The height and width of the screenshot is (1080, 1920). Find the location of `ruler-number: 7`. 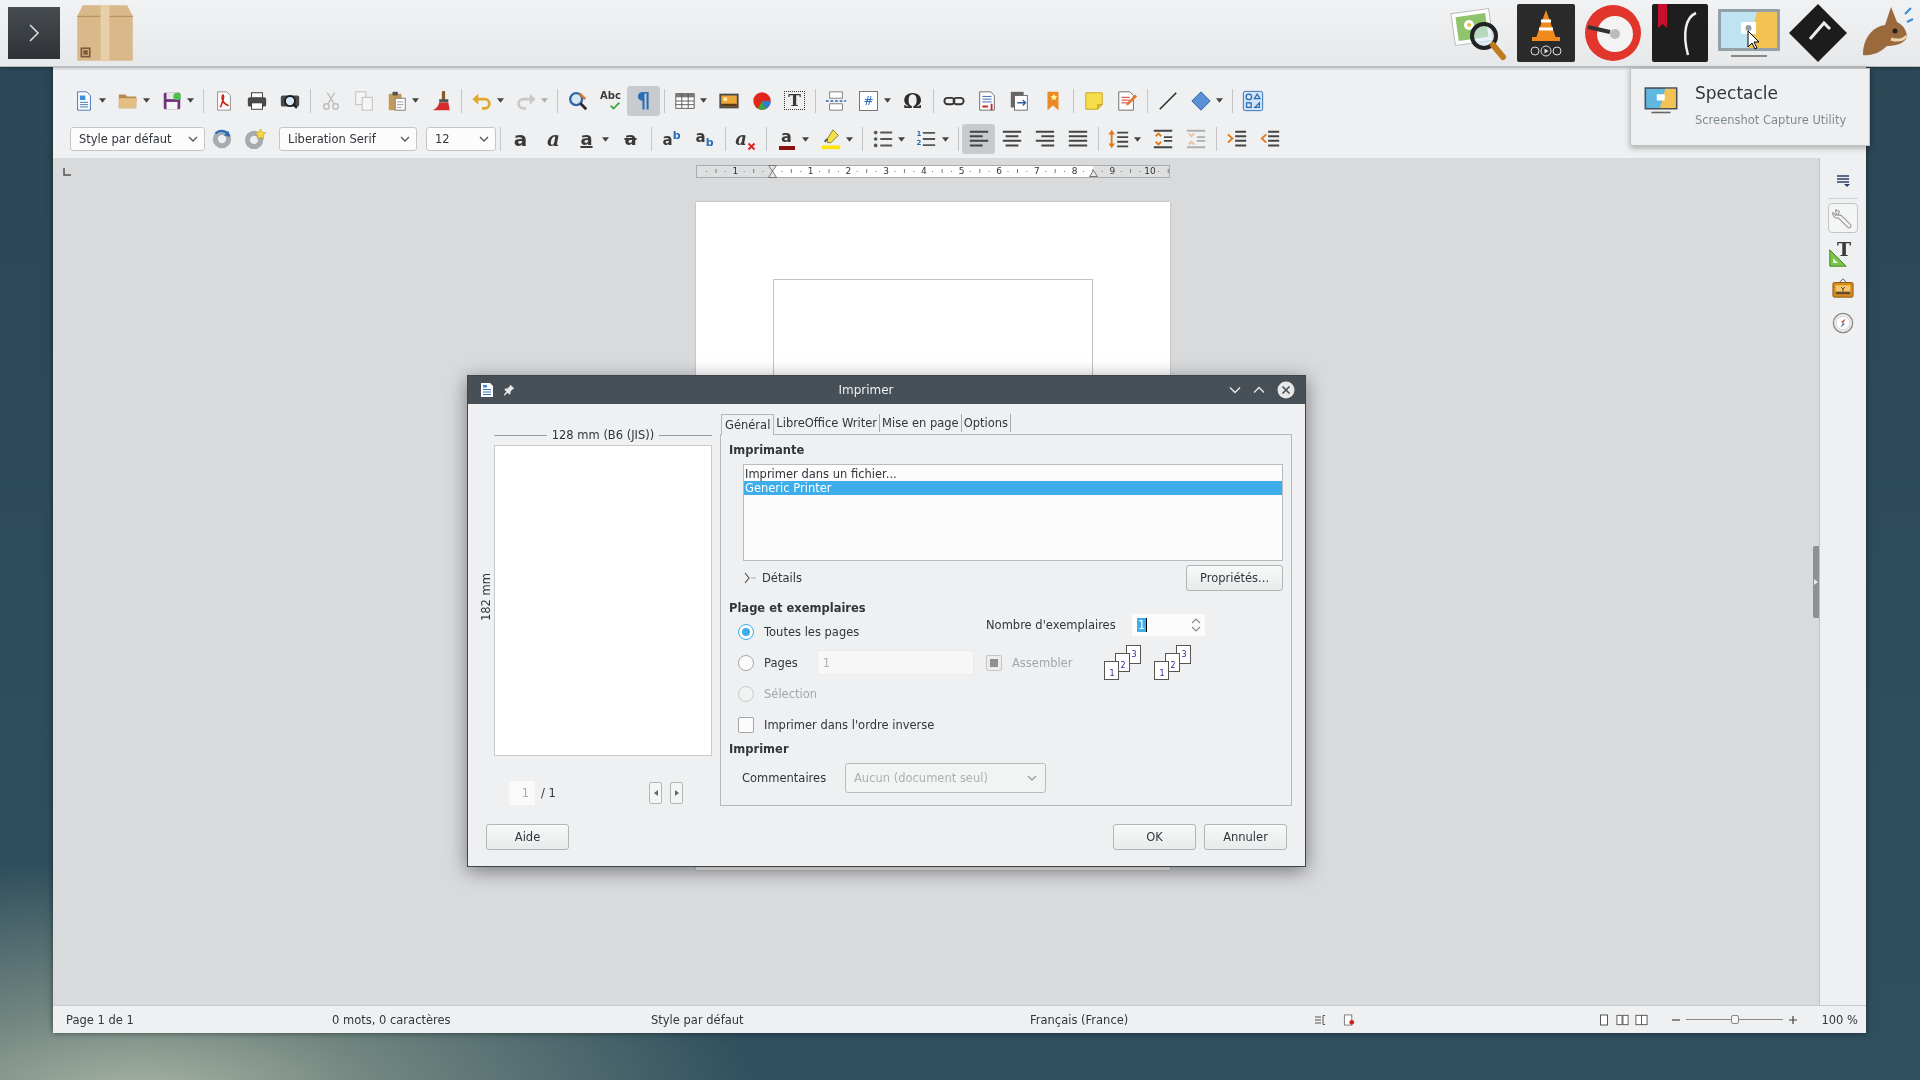

ruler-number: 7 is located at coordinates (1037, 171).